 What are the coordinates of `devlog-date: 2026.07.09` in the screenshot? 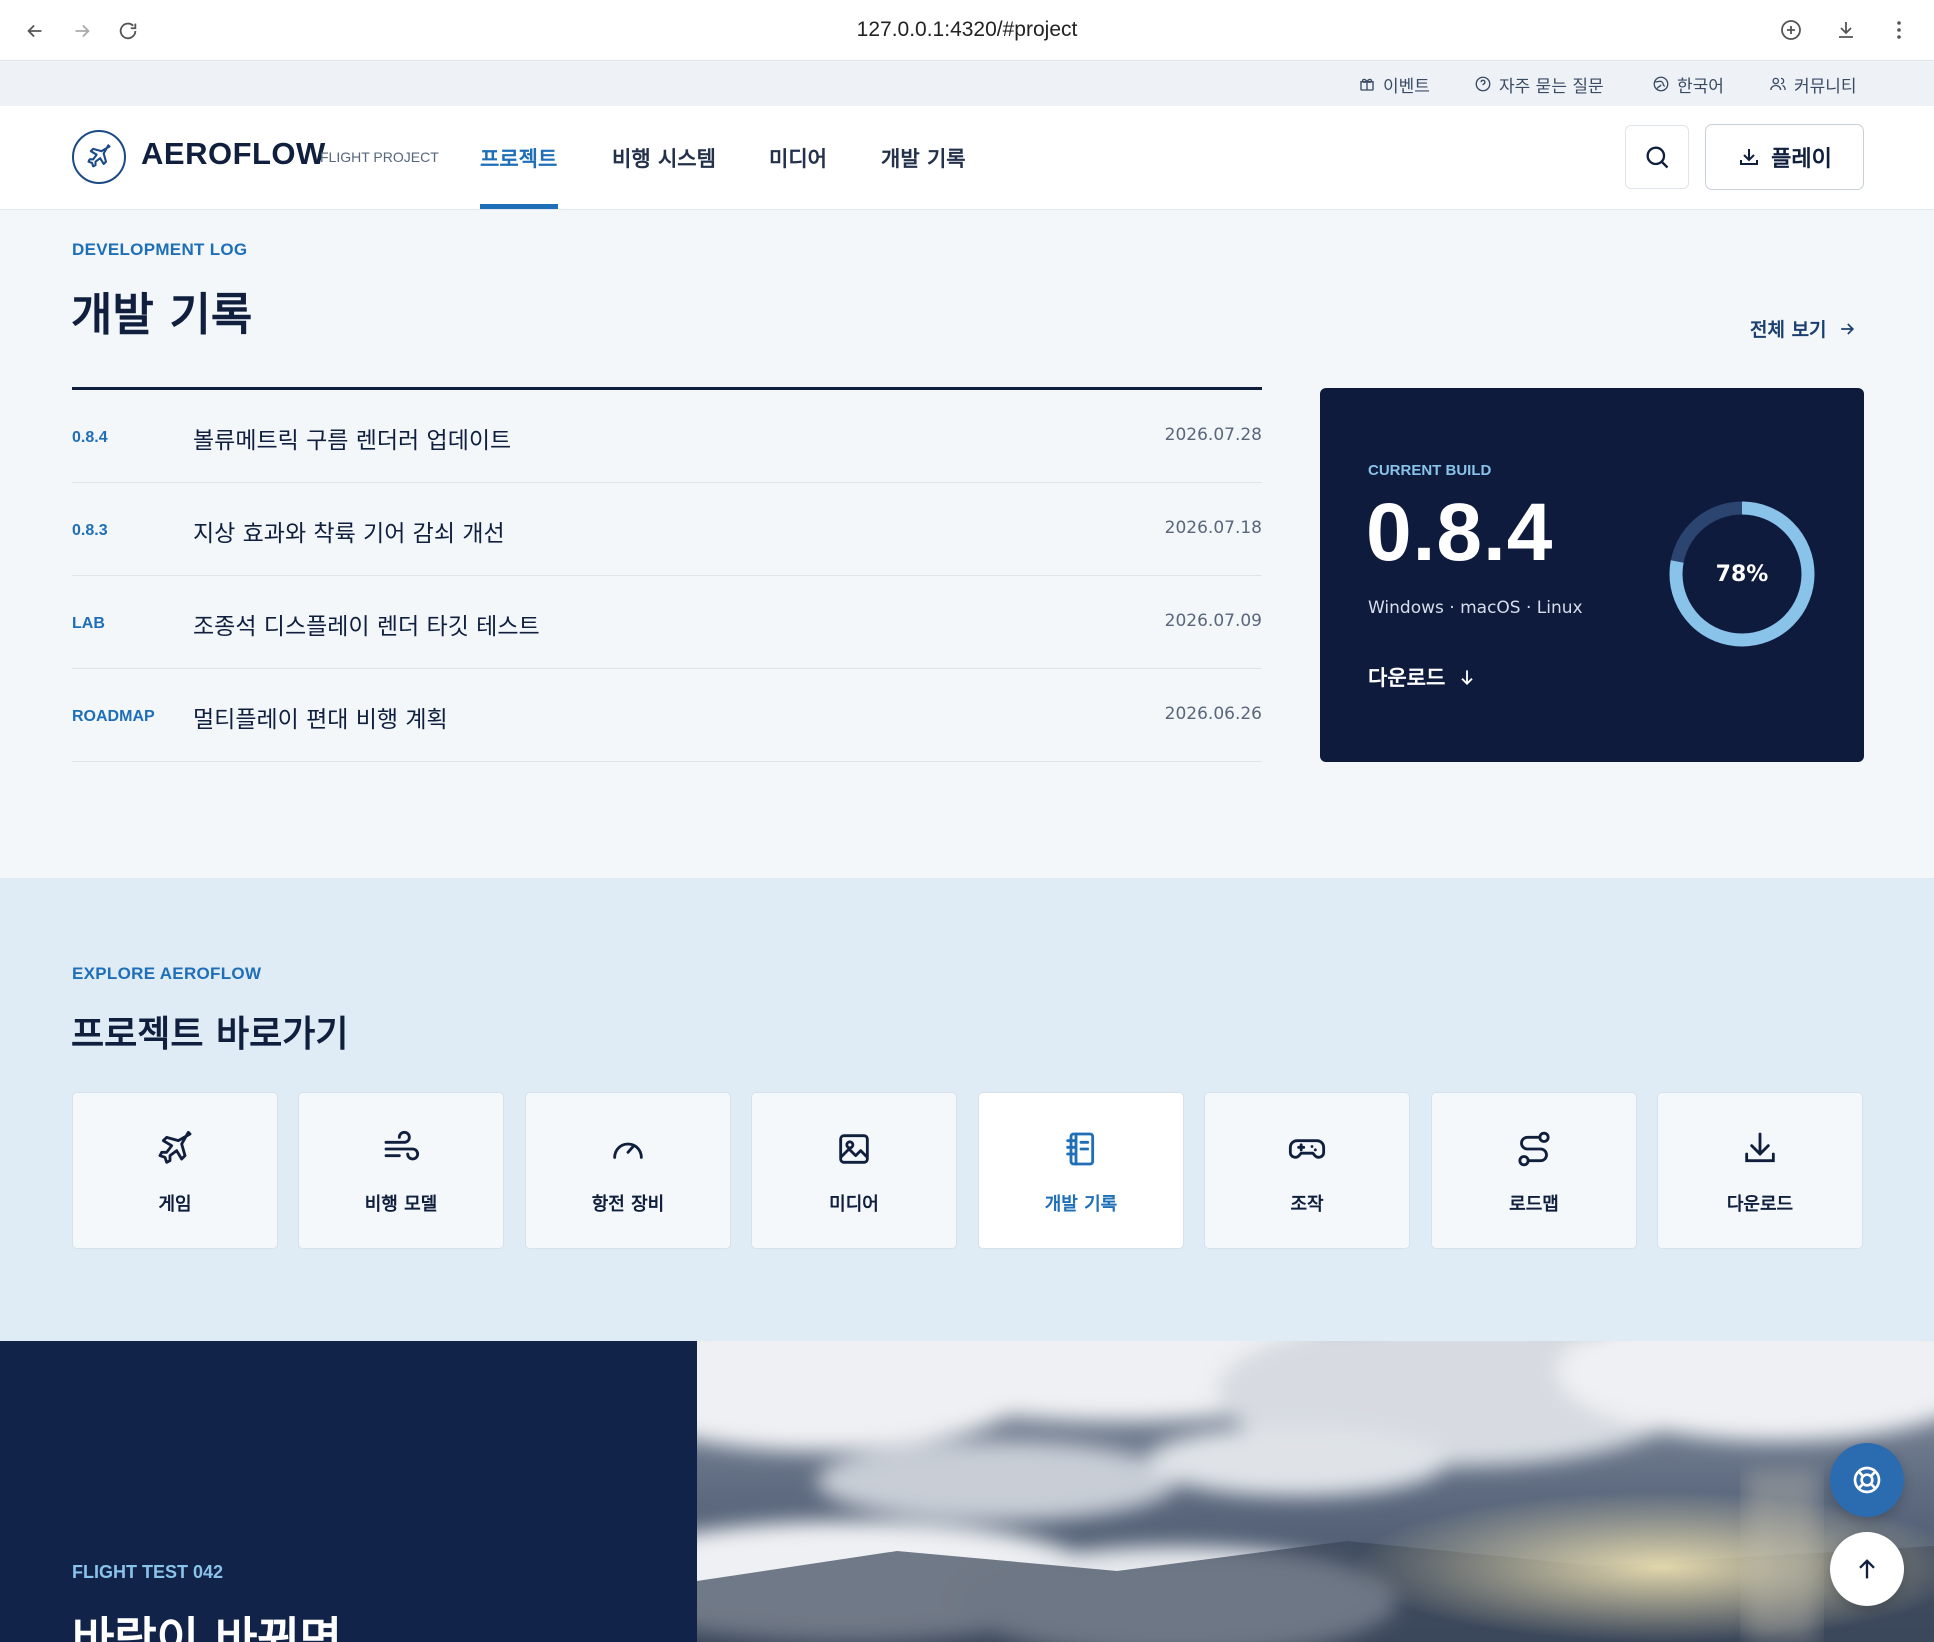 It's located at (1213, 621).